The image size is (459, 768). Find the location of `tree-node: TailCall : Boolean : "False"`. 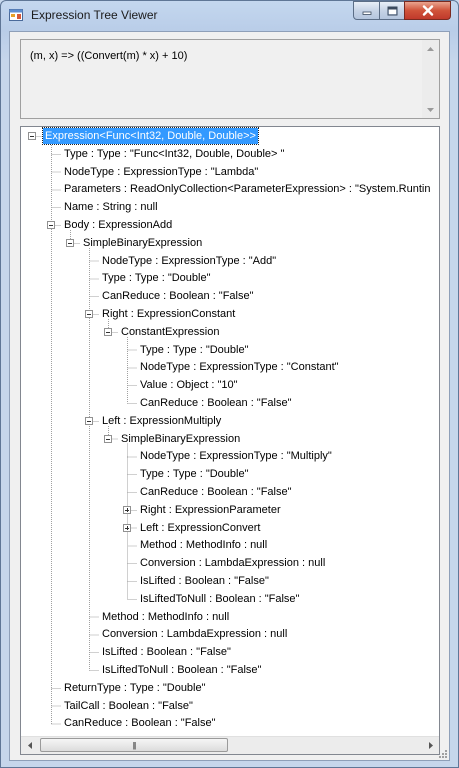

tree-node: TailCall : Boolean : "False" is located at coordinates (128, 706).